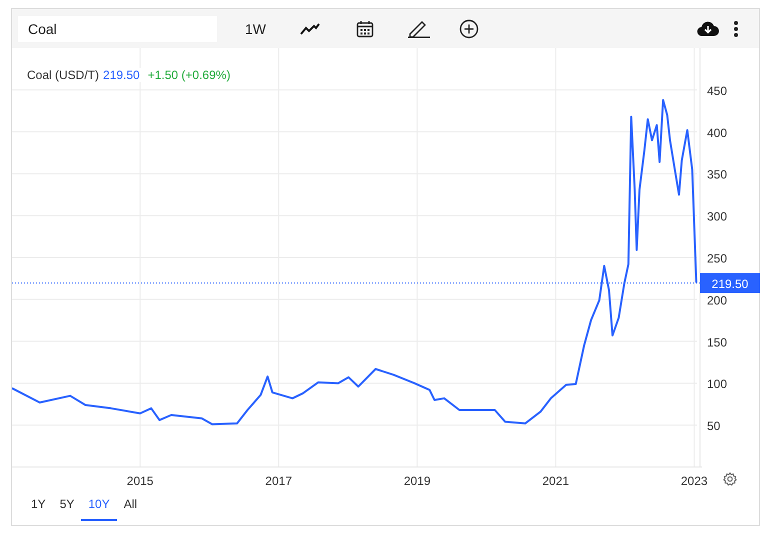  Describe the element at coordinates (694, 481) in the screenshot. I see `x-axis-label: 2023` at that location.